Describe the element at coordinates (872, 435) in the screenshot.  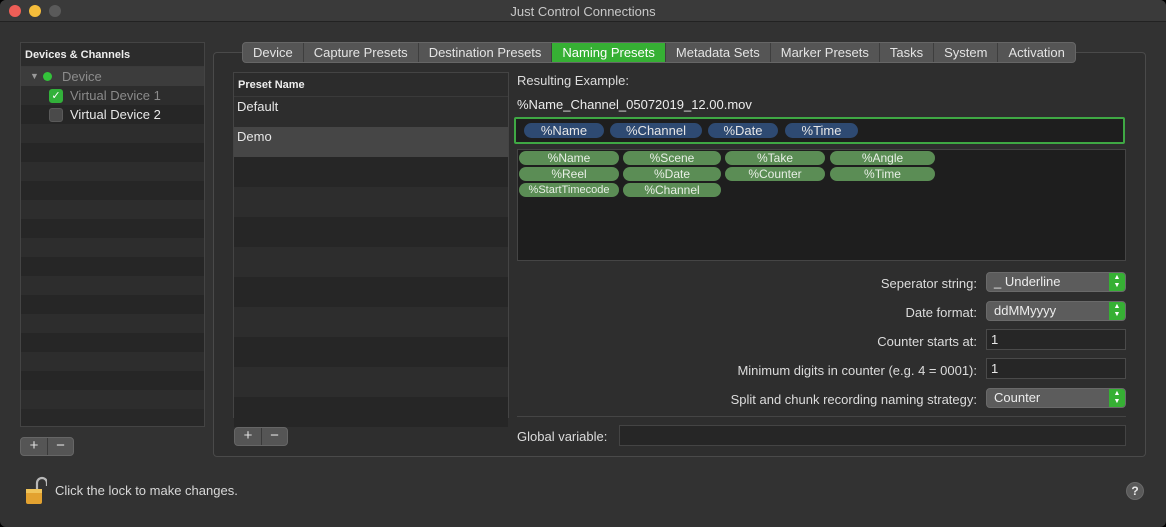
I see `global-variable-field` at that location.